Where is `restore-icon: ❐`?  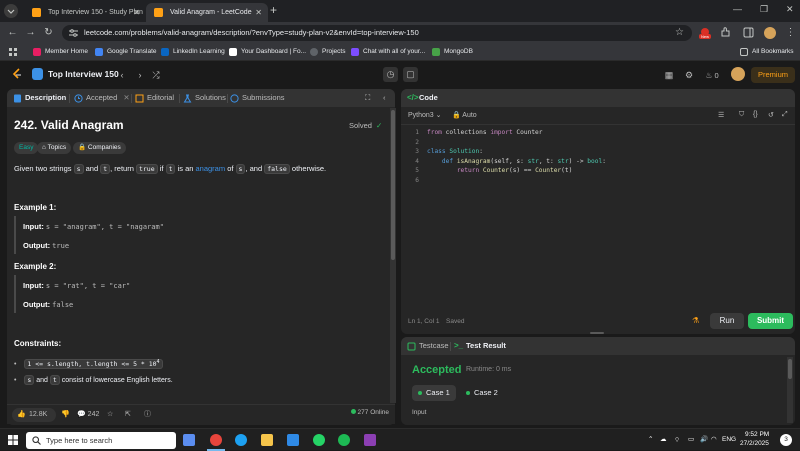 restore-icon: ❐ is located at coordinates (764, 9).